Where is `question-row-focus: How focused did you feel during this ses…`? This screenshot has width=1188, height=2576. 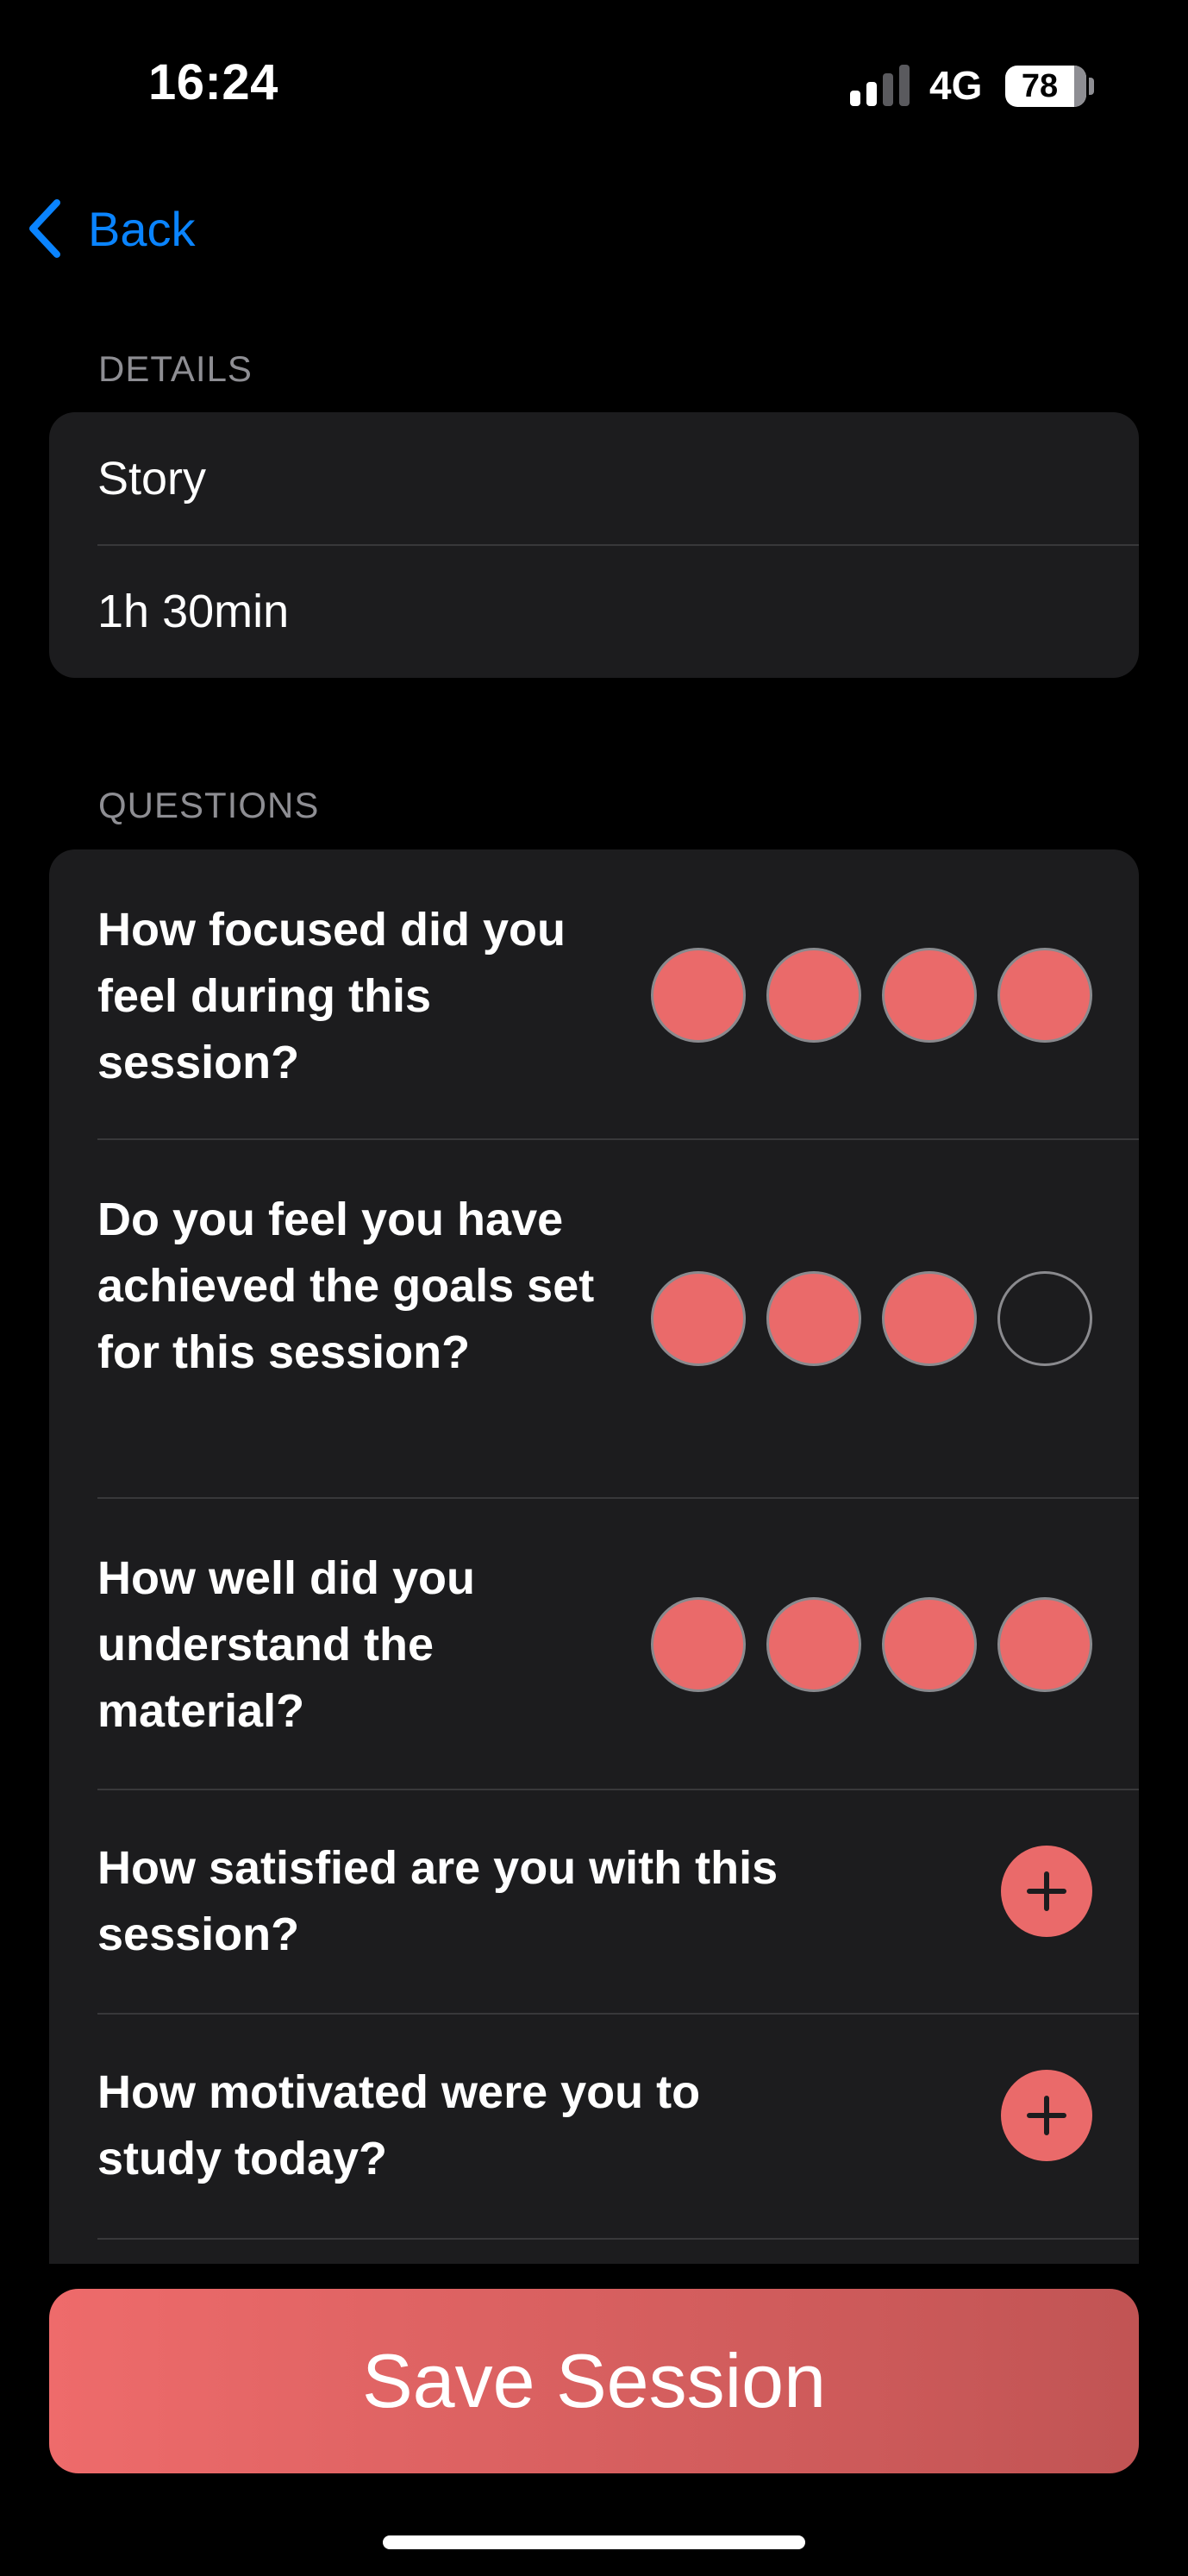
question-row-focus: How focused did you feel during this ses… is located at coordinates (594, 994).